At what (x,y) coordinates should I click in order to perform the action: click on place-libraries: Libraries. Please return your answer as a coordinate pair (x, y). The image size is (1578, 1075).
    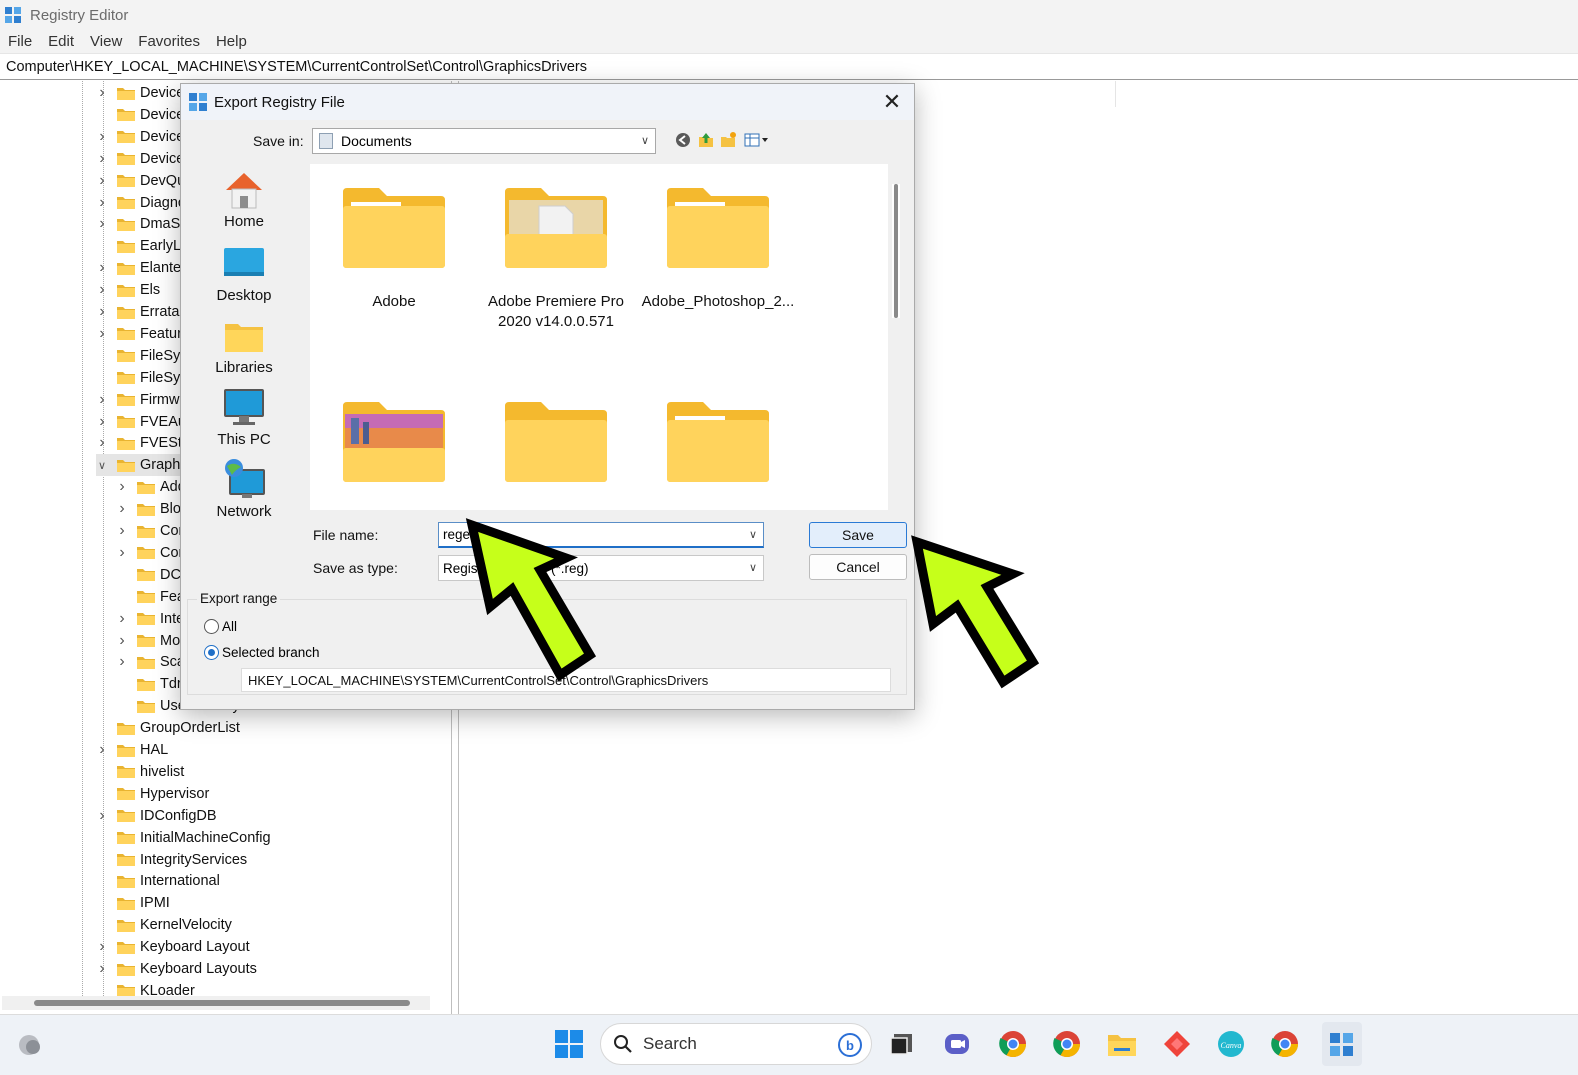
    Looking at the image, I should click on (244, 350).